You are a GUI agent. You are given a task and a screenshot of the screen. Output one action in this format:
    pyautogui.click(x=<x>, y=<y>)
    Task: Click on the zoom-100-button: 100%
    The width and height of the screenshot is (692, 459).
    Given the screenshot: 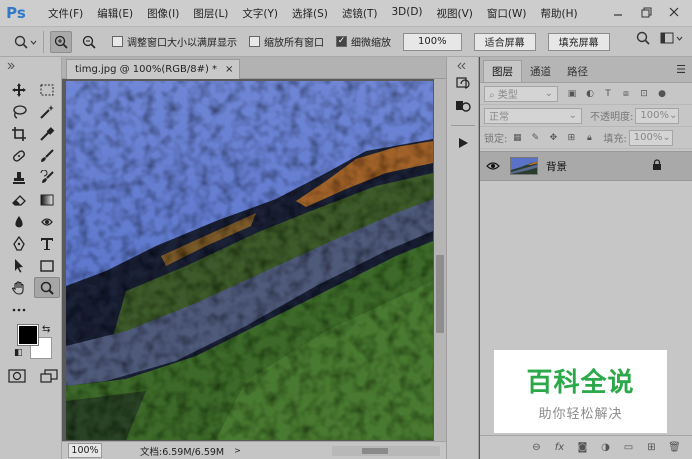 What is the action you would take?
    pyautogui.click(x=432, y=41)
    